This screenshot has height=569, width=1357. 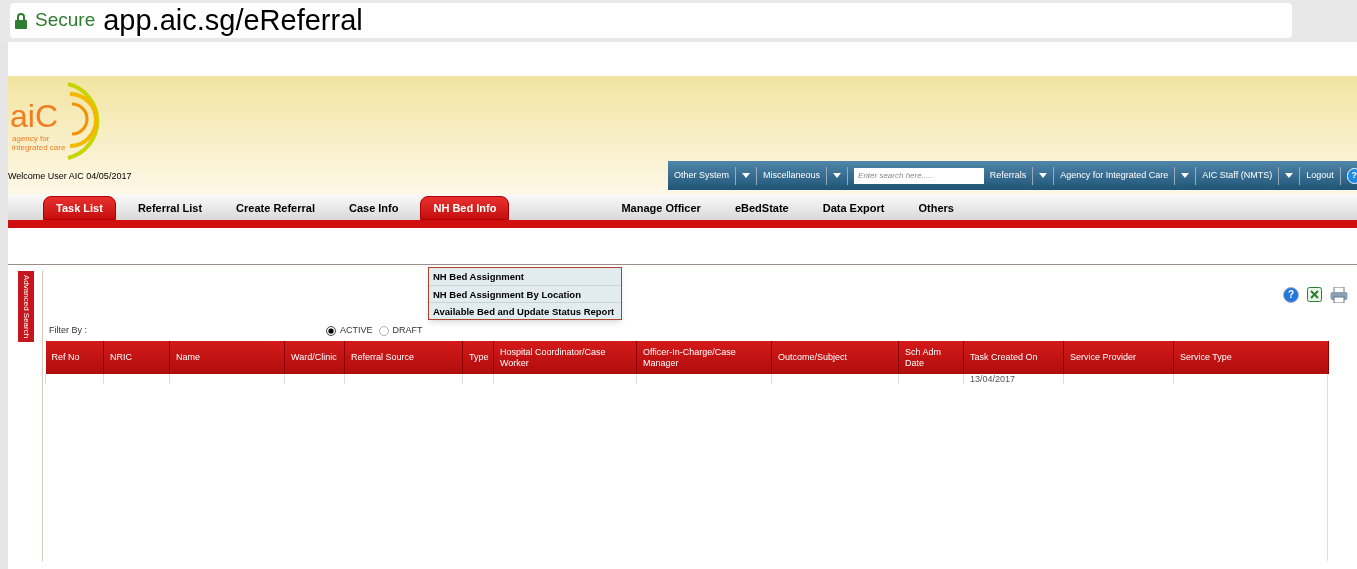 What do you see at coordinates (400, 331) in the screenshot?
I see `filter-radio: DRAFT` at bounding box center [400, 331].